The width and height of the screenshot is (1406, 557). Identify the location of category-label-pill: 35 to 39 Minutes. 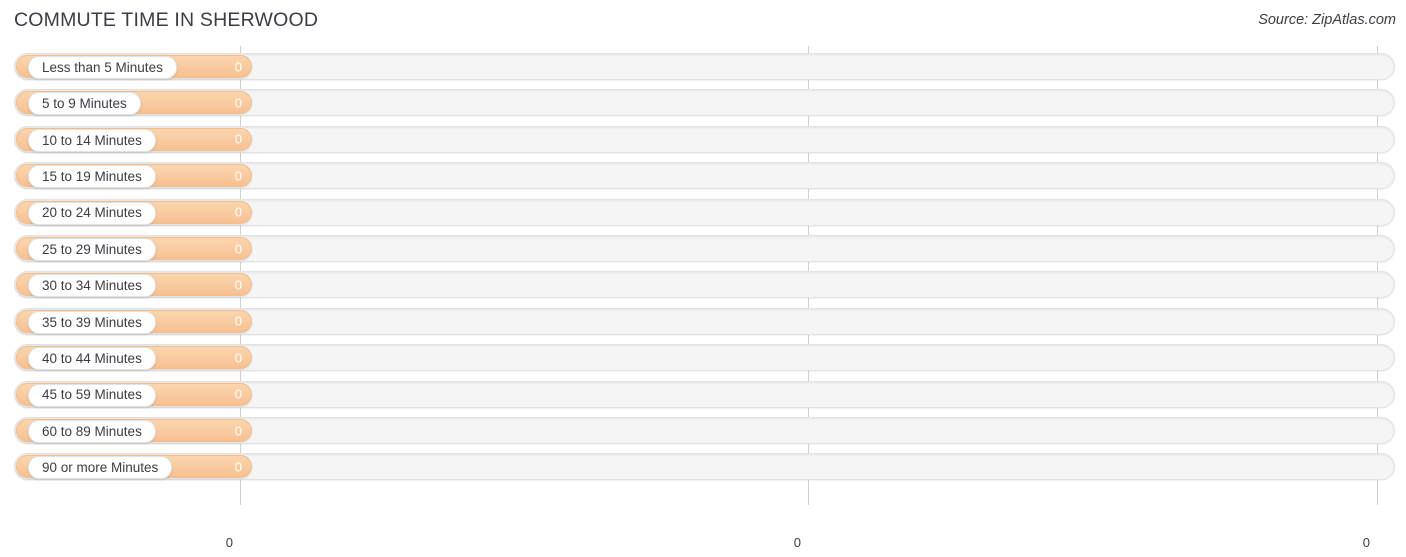
(92, 322).